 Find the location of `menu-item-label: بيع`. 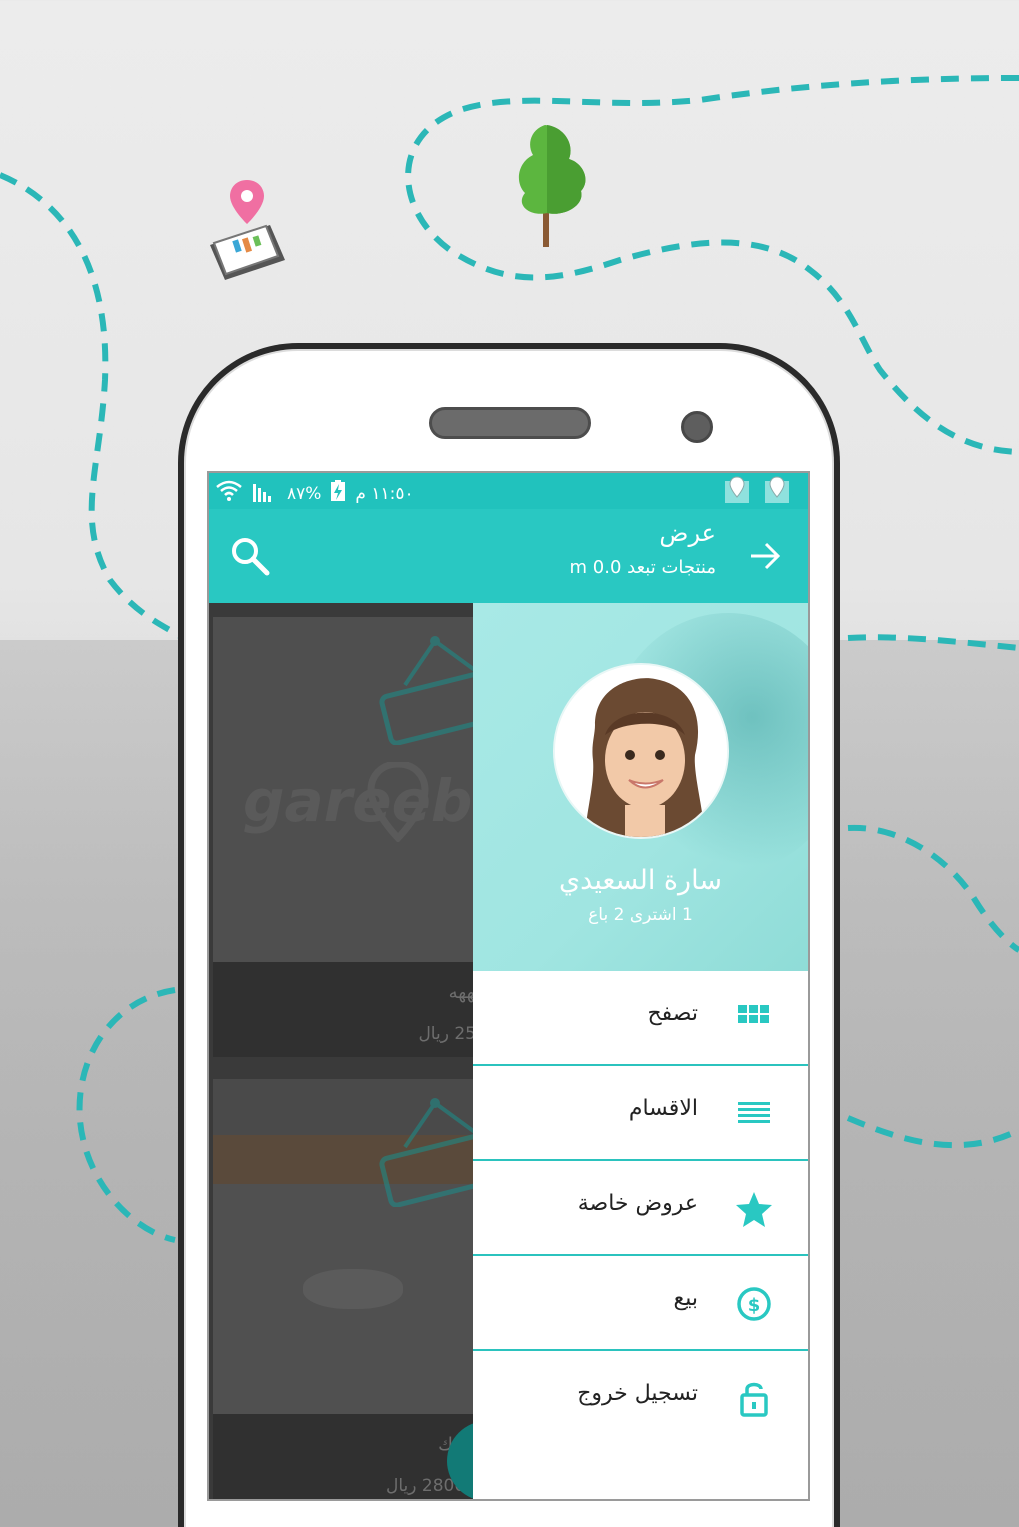

menu-item-label: بيع is located at coordinates (685, 1298).